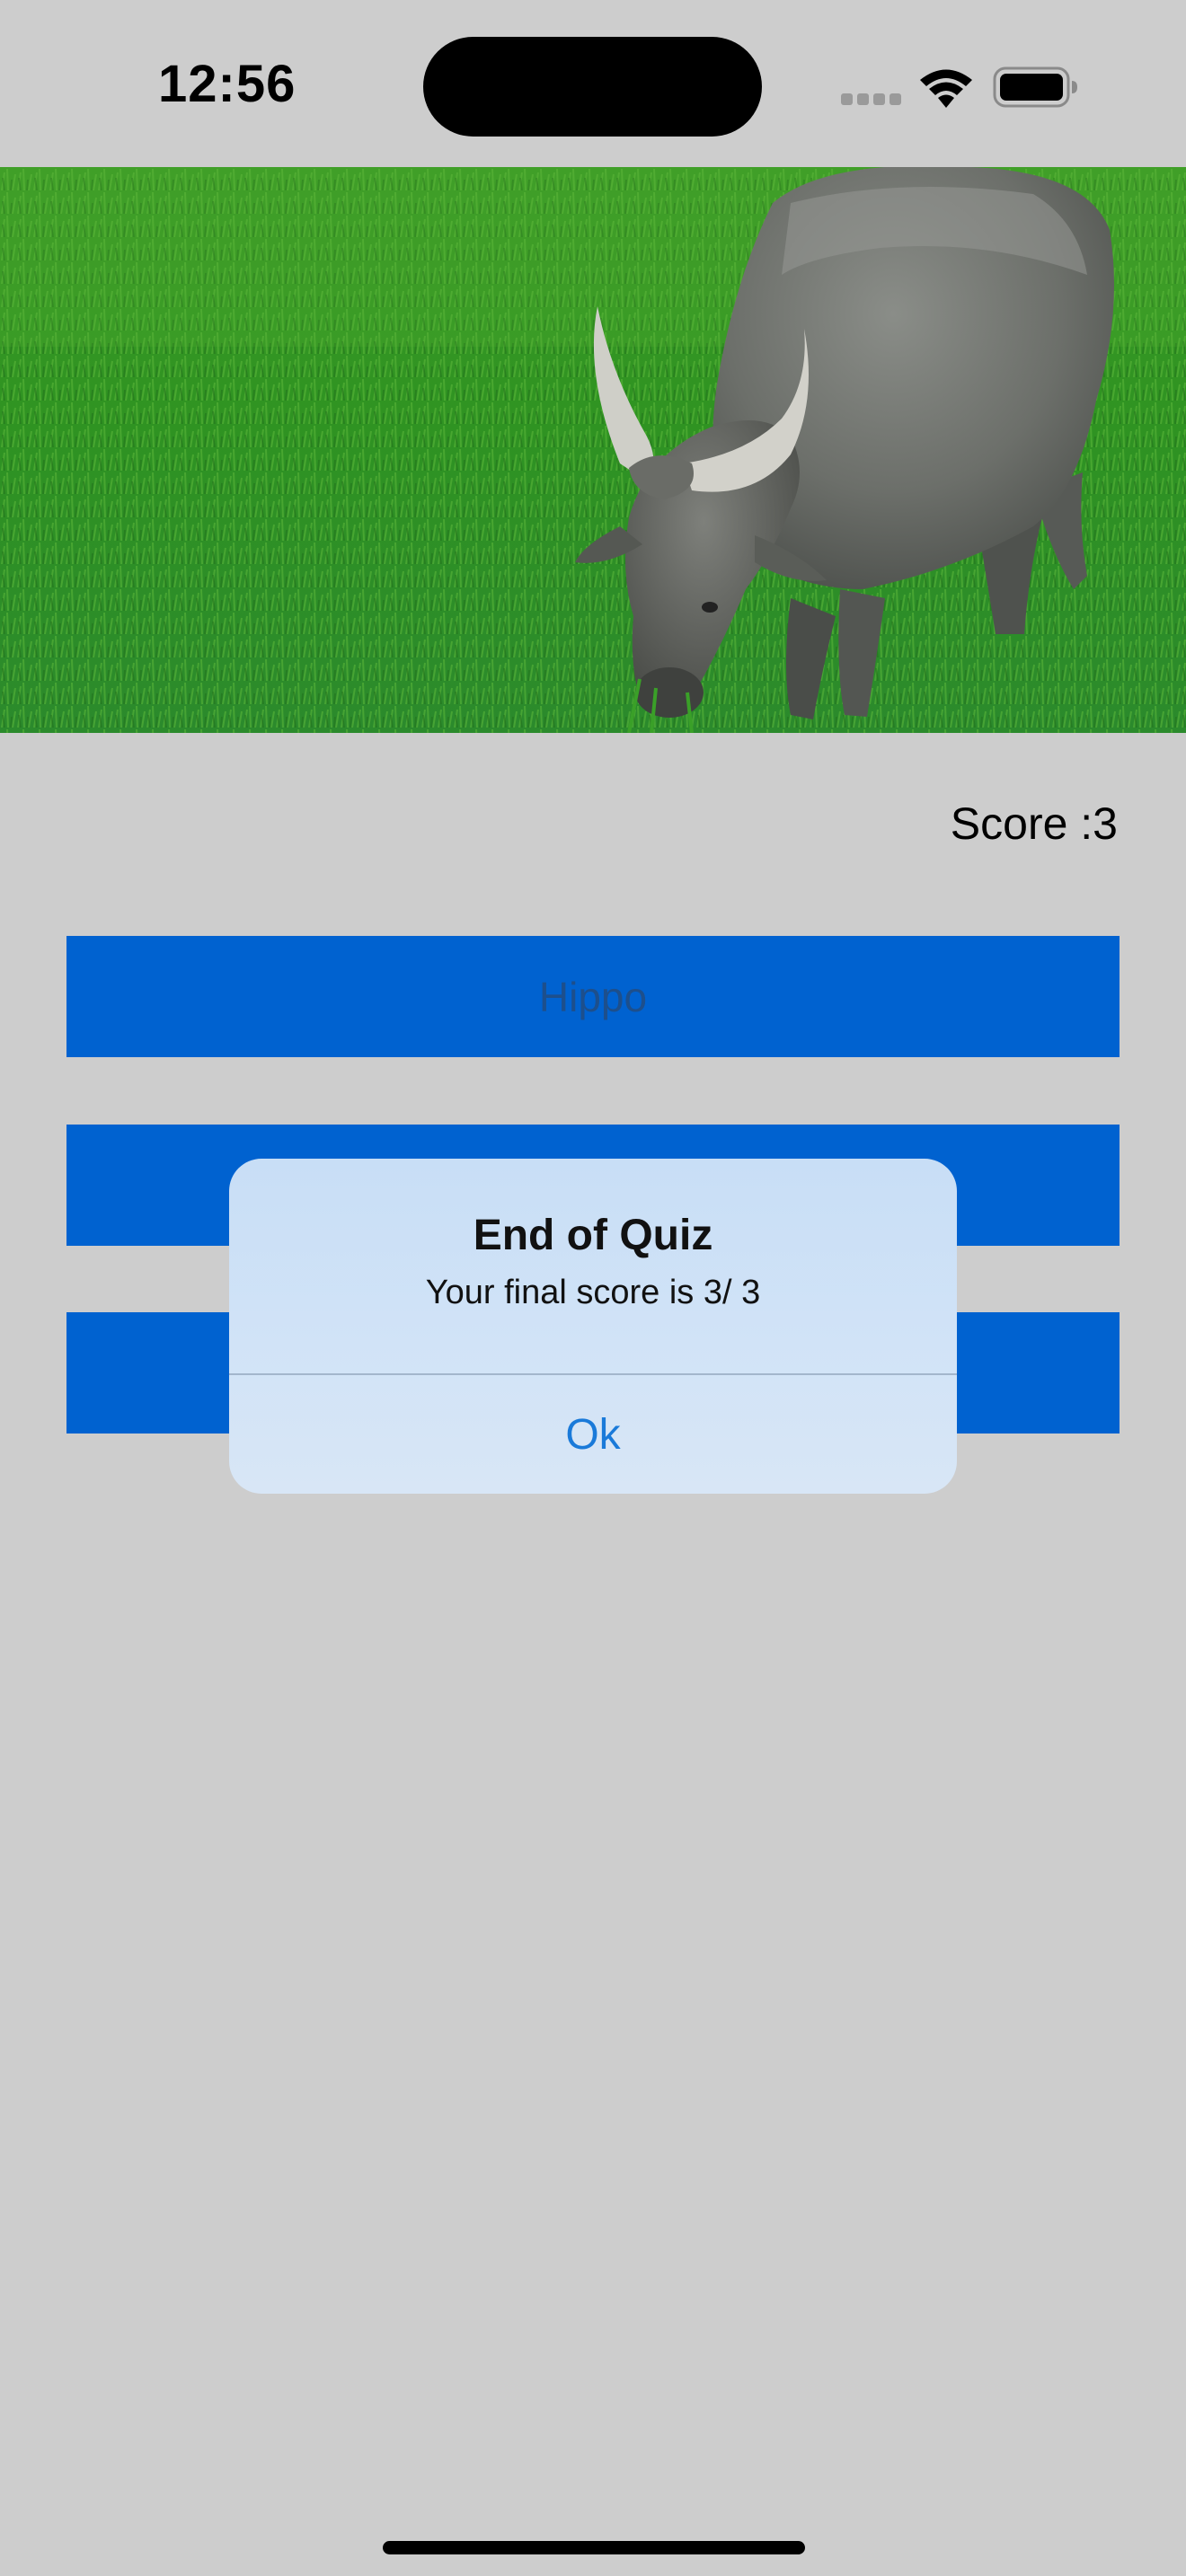 The height and width of the screenshot is (2576, 1186). Describe the element at coordinates (871, 99) in the screenshot. I see `signal-icon` at that location.